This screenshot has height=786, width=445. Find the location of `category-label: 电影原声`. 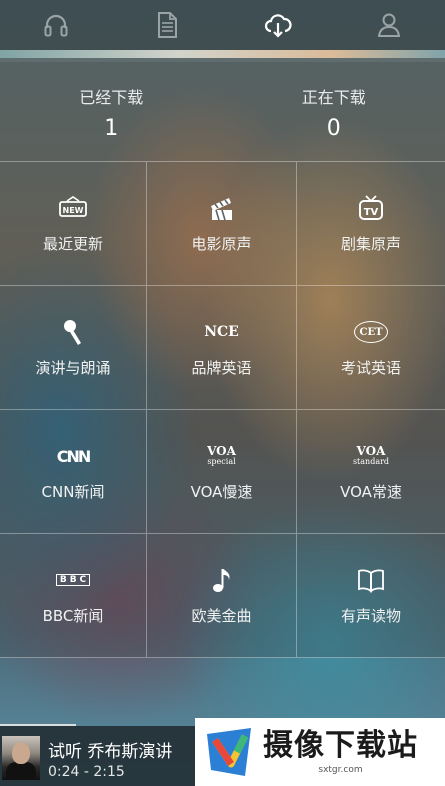

category-label: 电影原声 is located at coordinates (221, 244).